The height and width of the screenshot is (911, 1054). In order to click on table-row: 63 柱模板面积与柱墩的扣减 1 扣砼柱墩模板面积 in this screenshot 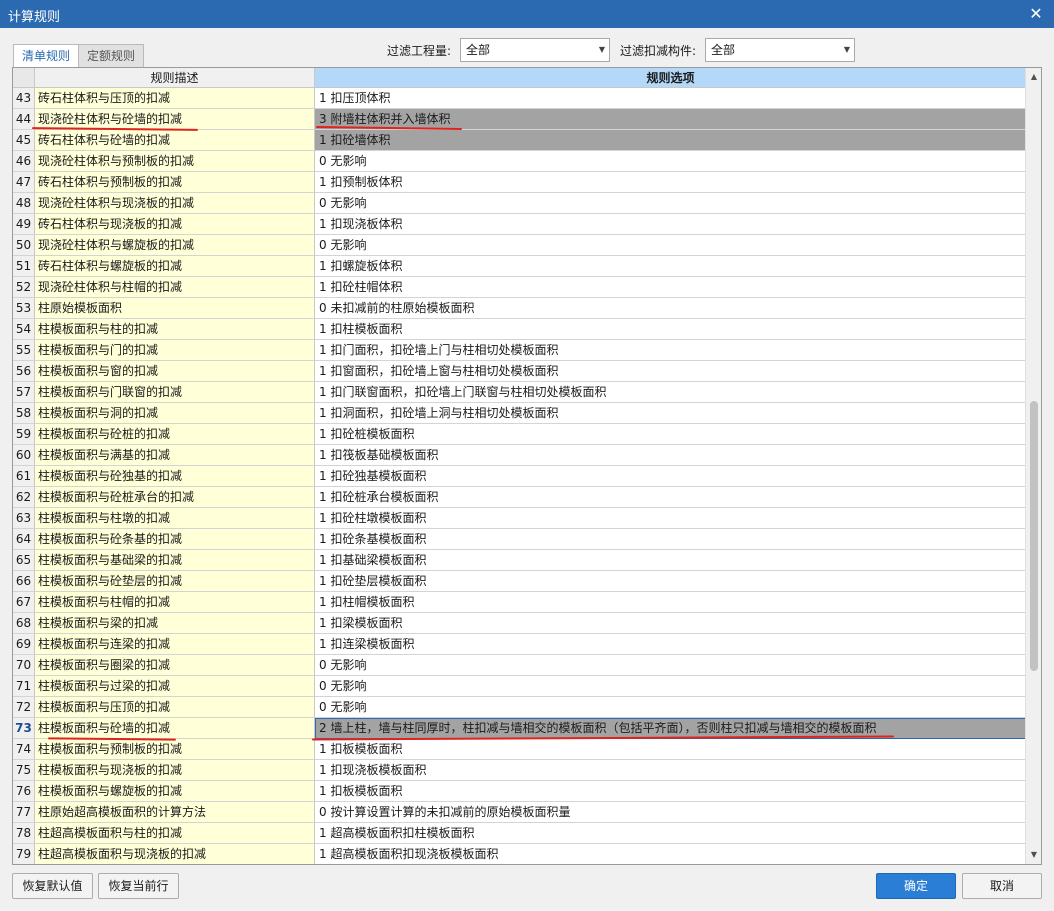, I will do `click(519, 518)`.